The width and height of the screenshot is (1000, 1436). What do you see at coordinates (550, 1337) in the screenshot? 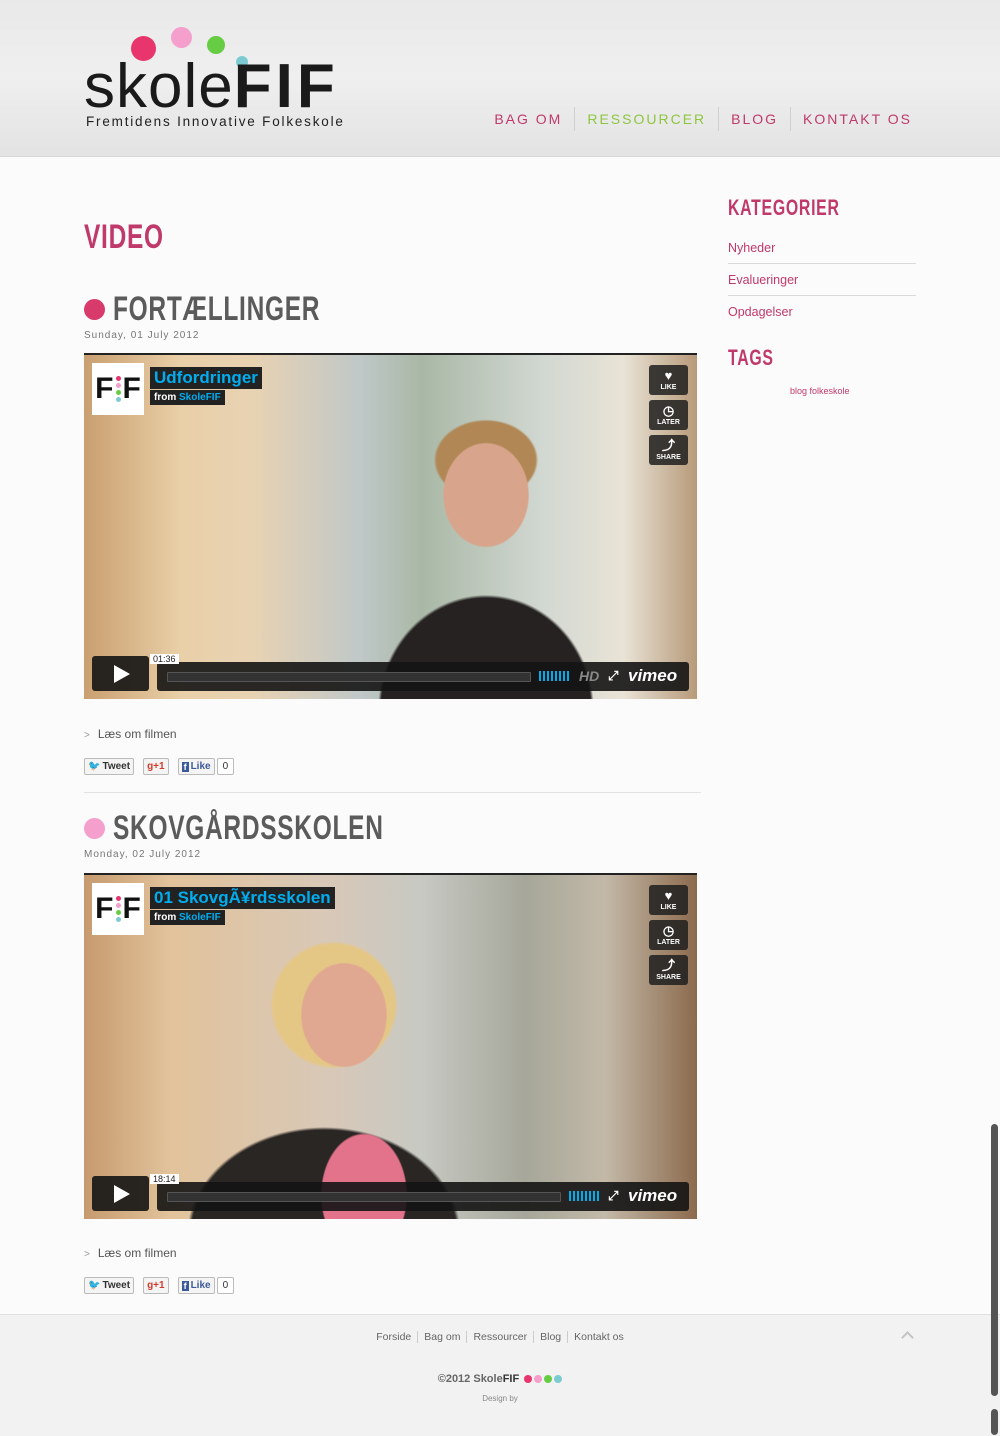
I see `footer-link-blog: Blog` at bounding box center [550, 1337].